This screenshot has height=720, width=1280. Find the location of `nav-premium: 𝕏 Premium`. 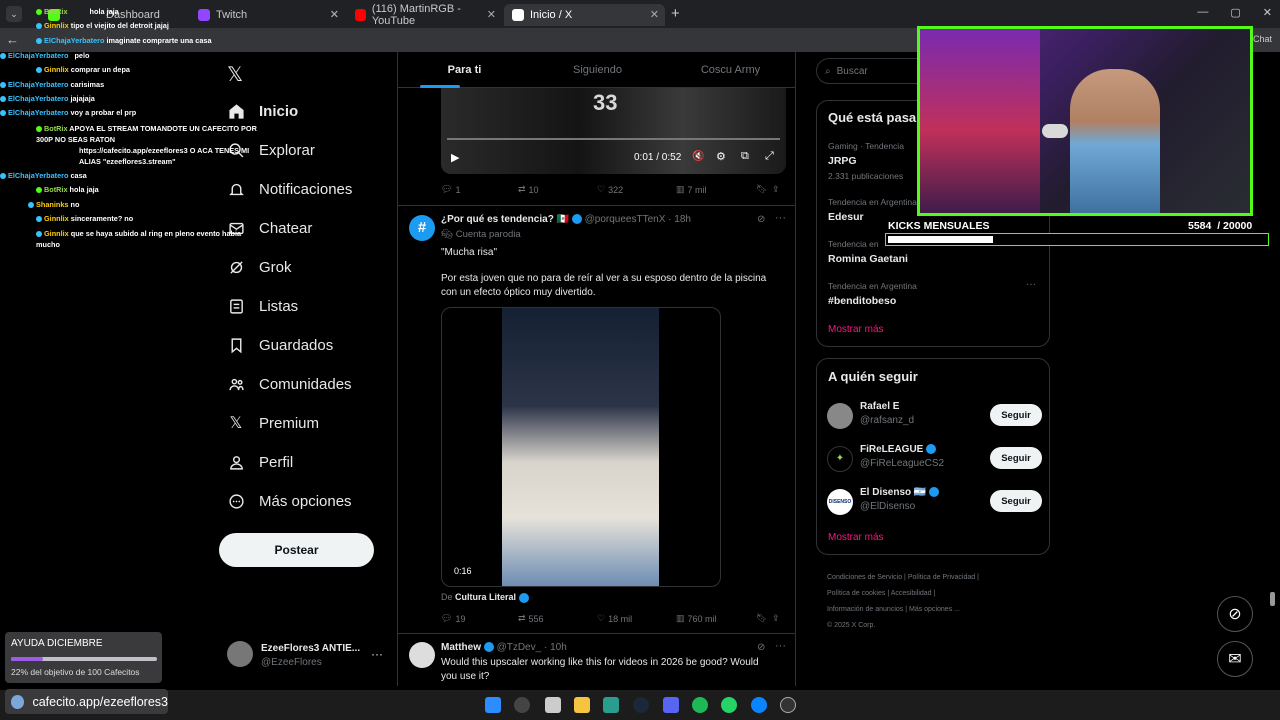

nav-premium: 𝕏 Premium is located at coordinates (273, 423).